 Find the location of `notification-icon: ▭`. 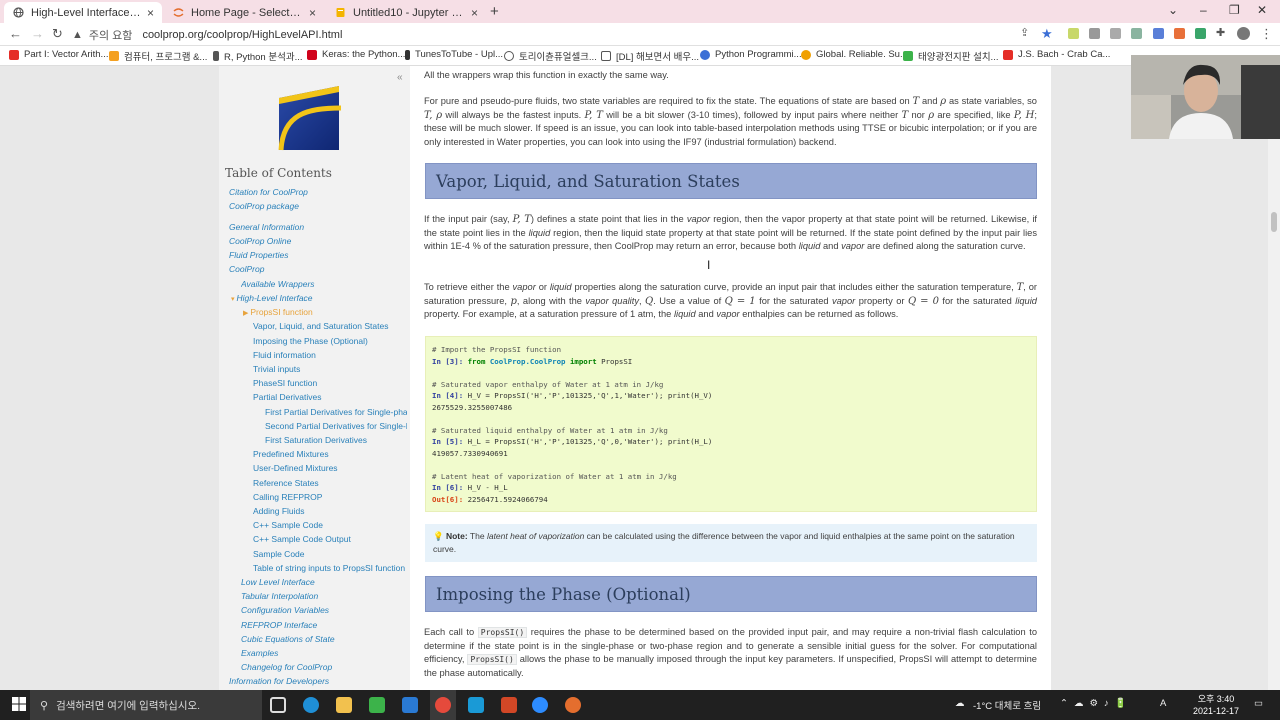

notification-icon: ▭ is located at coordinates (1258, 703).